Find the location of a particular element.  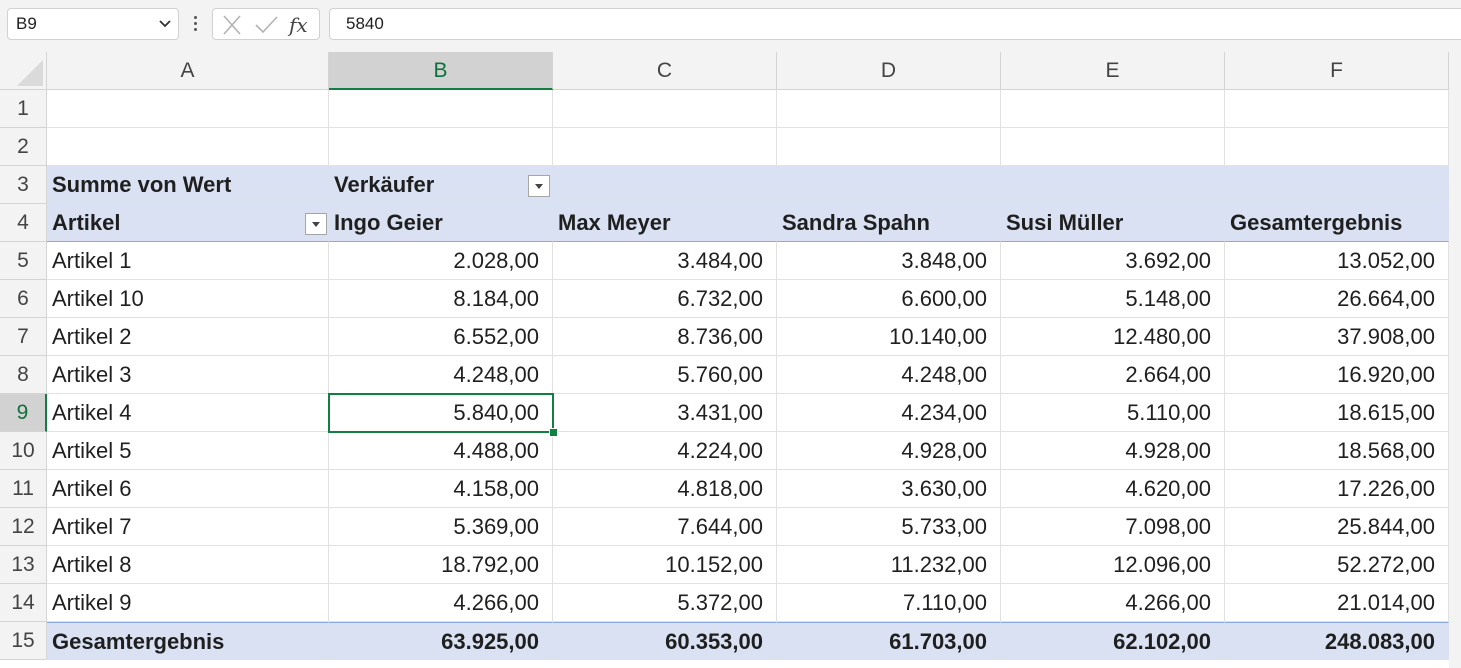

vertical-scrollbar is located at coordinates (1455, 360).